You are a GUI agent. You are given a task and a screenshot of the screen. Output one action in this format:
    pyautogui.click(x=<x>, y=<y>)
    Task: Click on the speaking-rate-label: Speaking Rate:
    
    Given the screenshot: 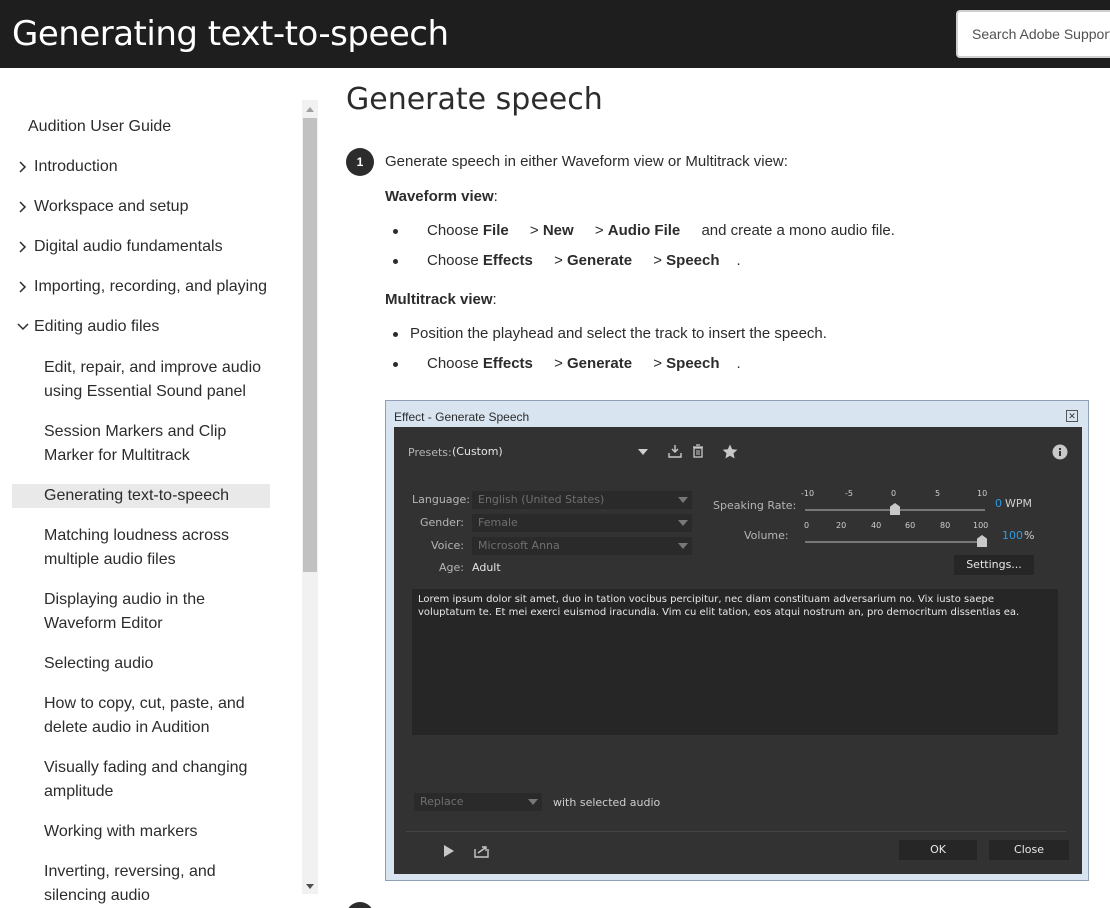 What is the action you would take?
    pyautogui.click(x=755, y=505)
    